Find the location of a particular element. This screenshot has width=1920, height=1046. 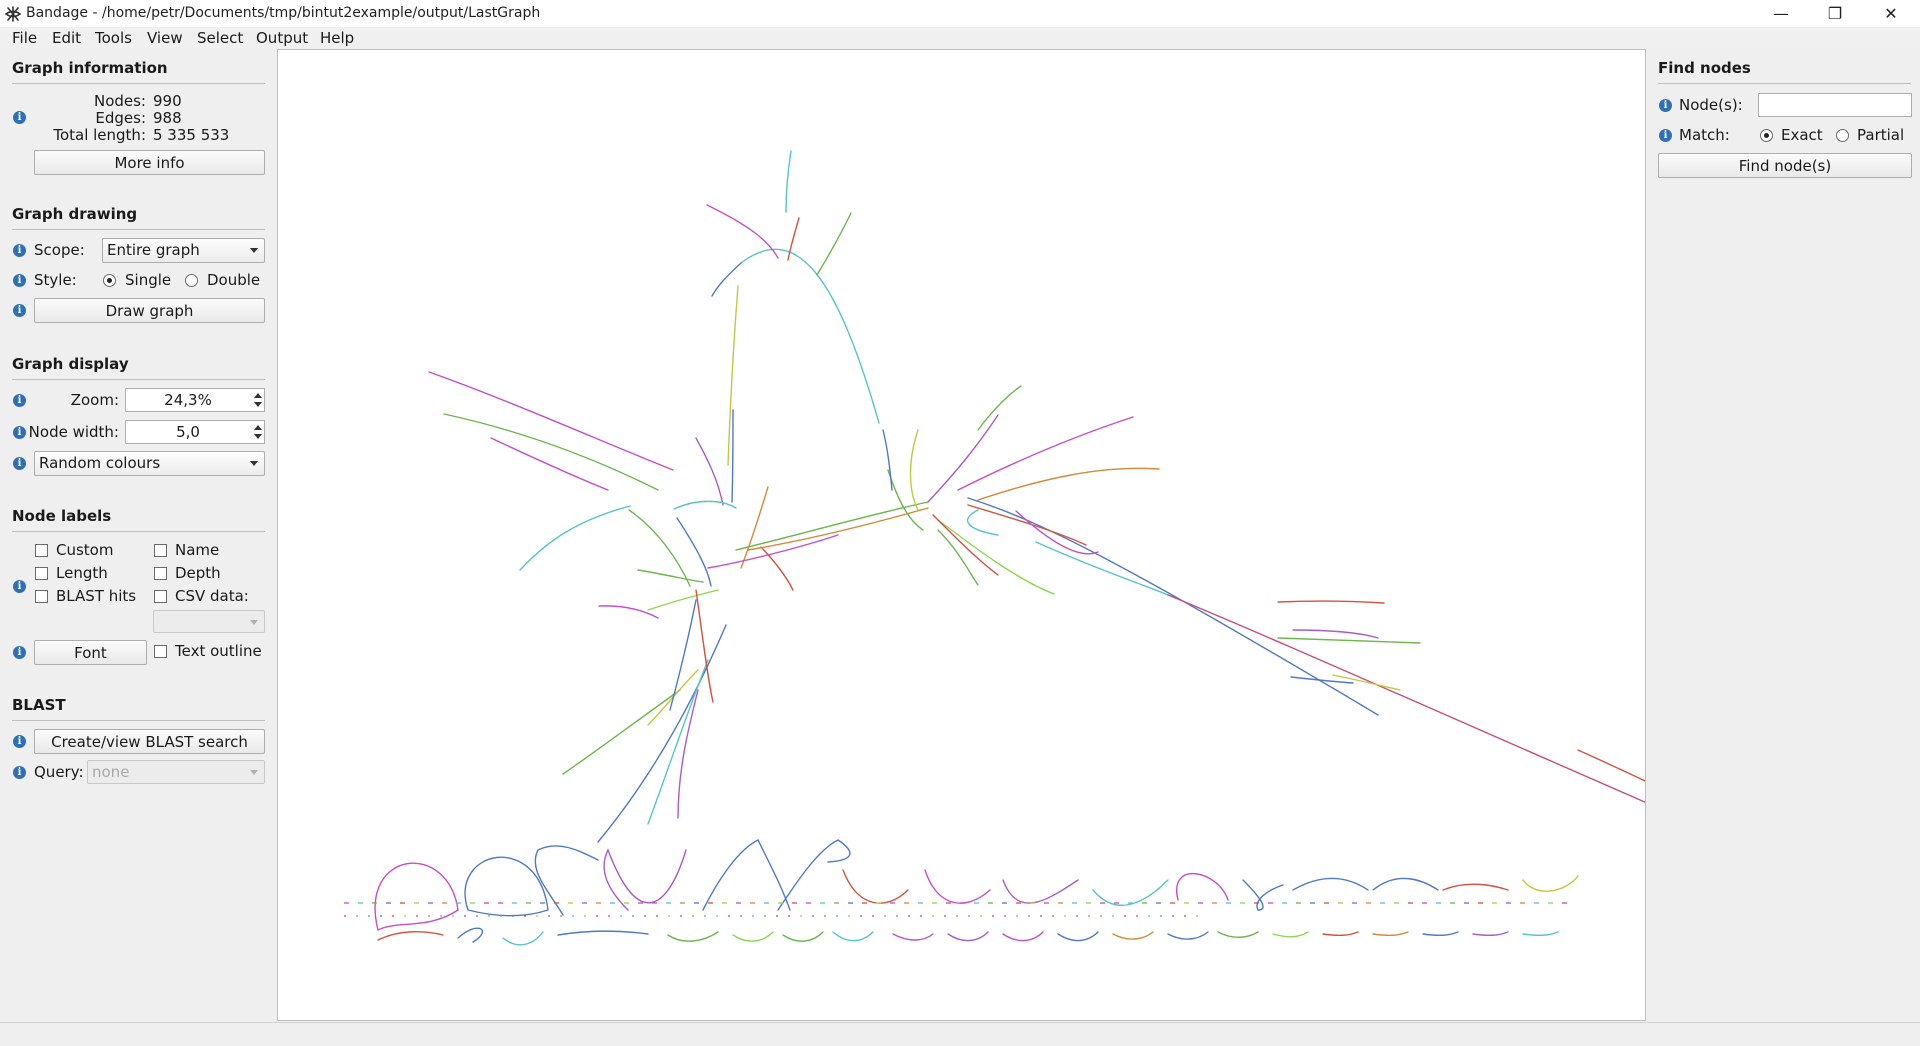

csv-data-label: CSV data: is located at coordinates (212, 596).